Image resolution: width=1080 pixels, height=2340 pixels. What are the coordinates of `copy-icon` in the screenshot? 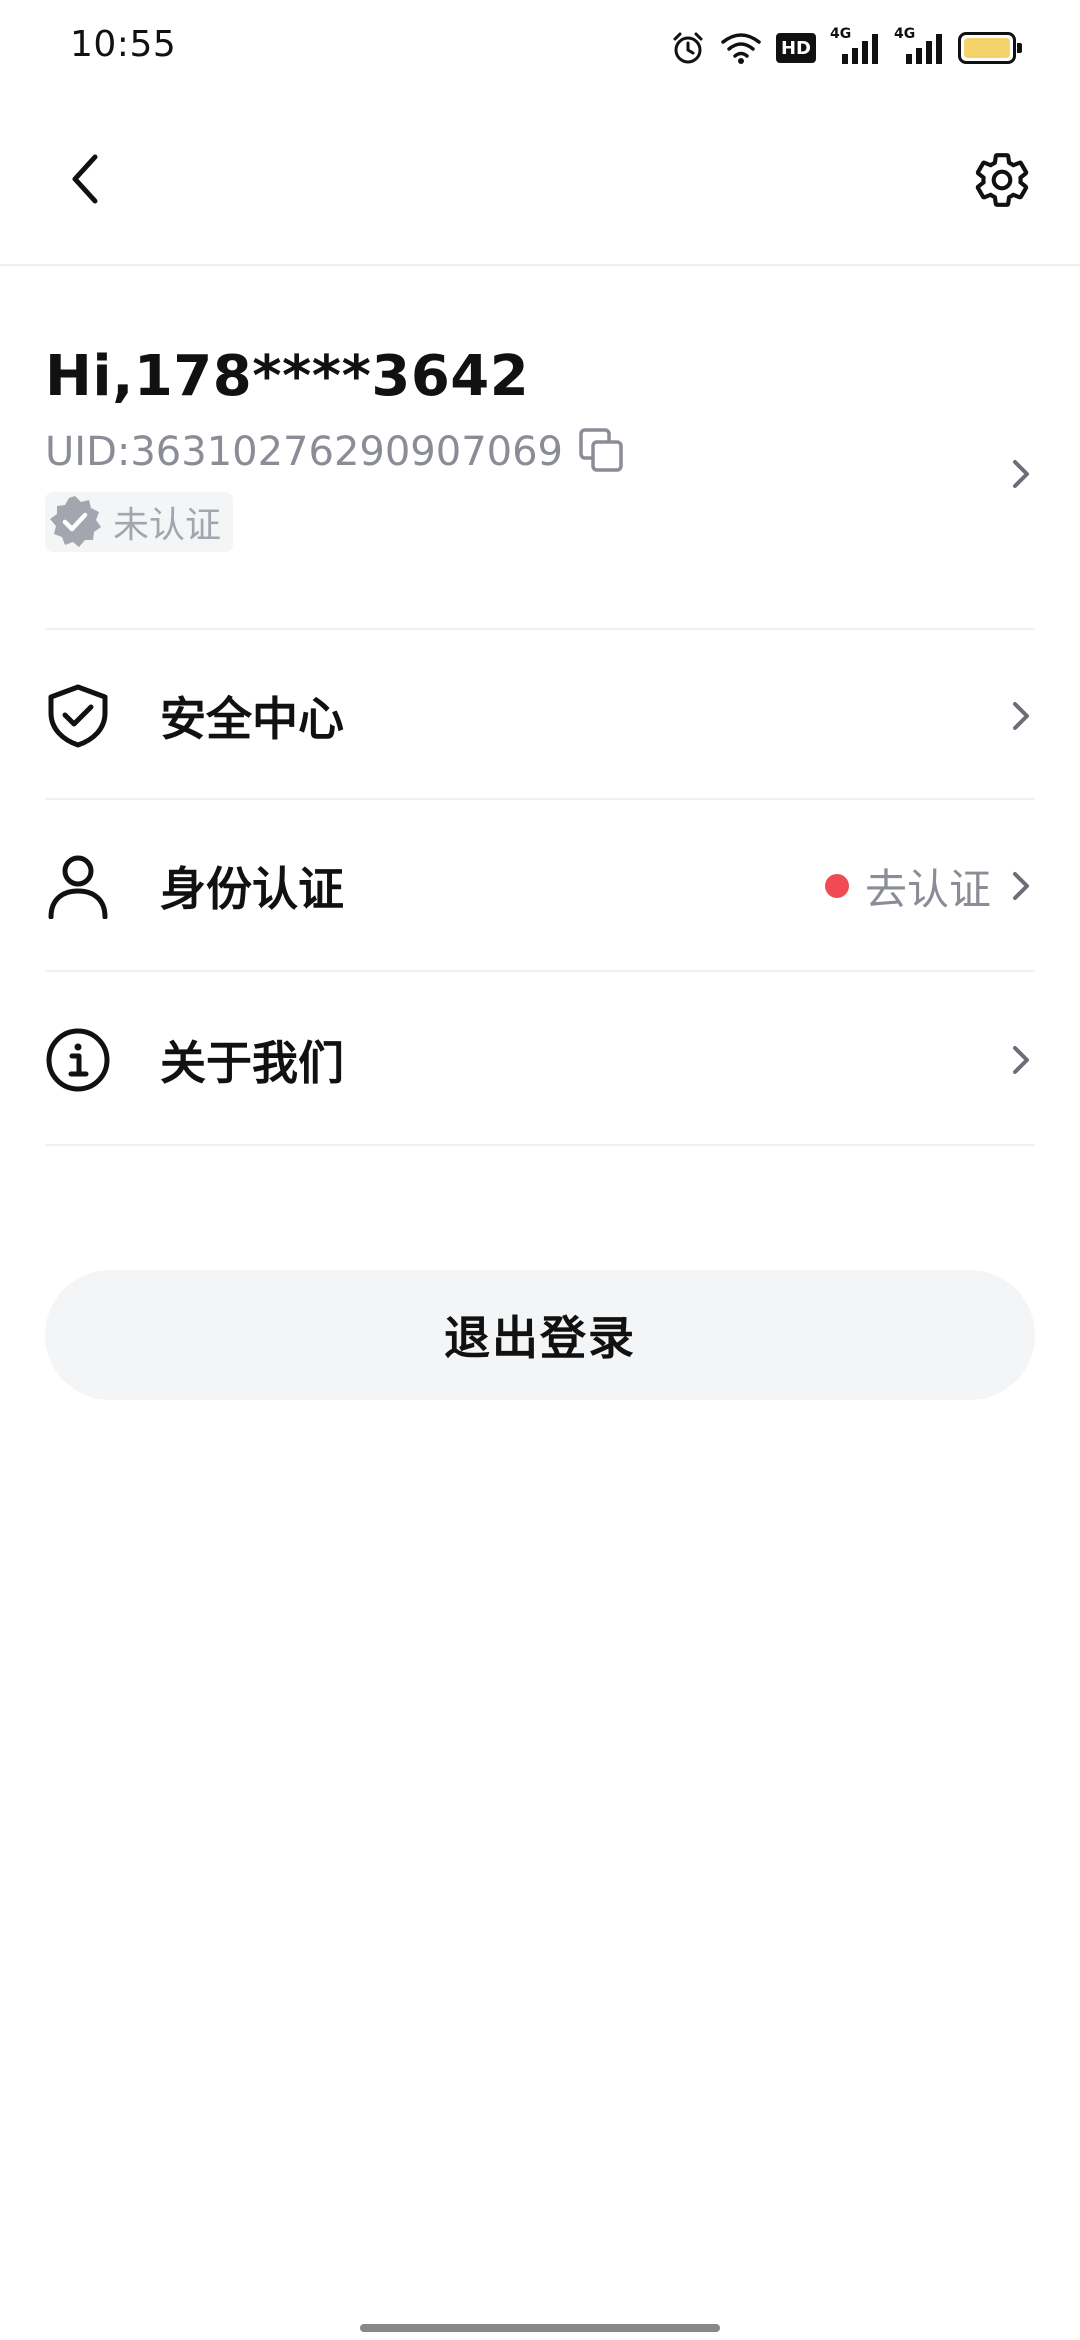 It's located at (601, 450).